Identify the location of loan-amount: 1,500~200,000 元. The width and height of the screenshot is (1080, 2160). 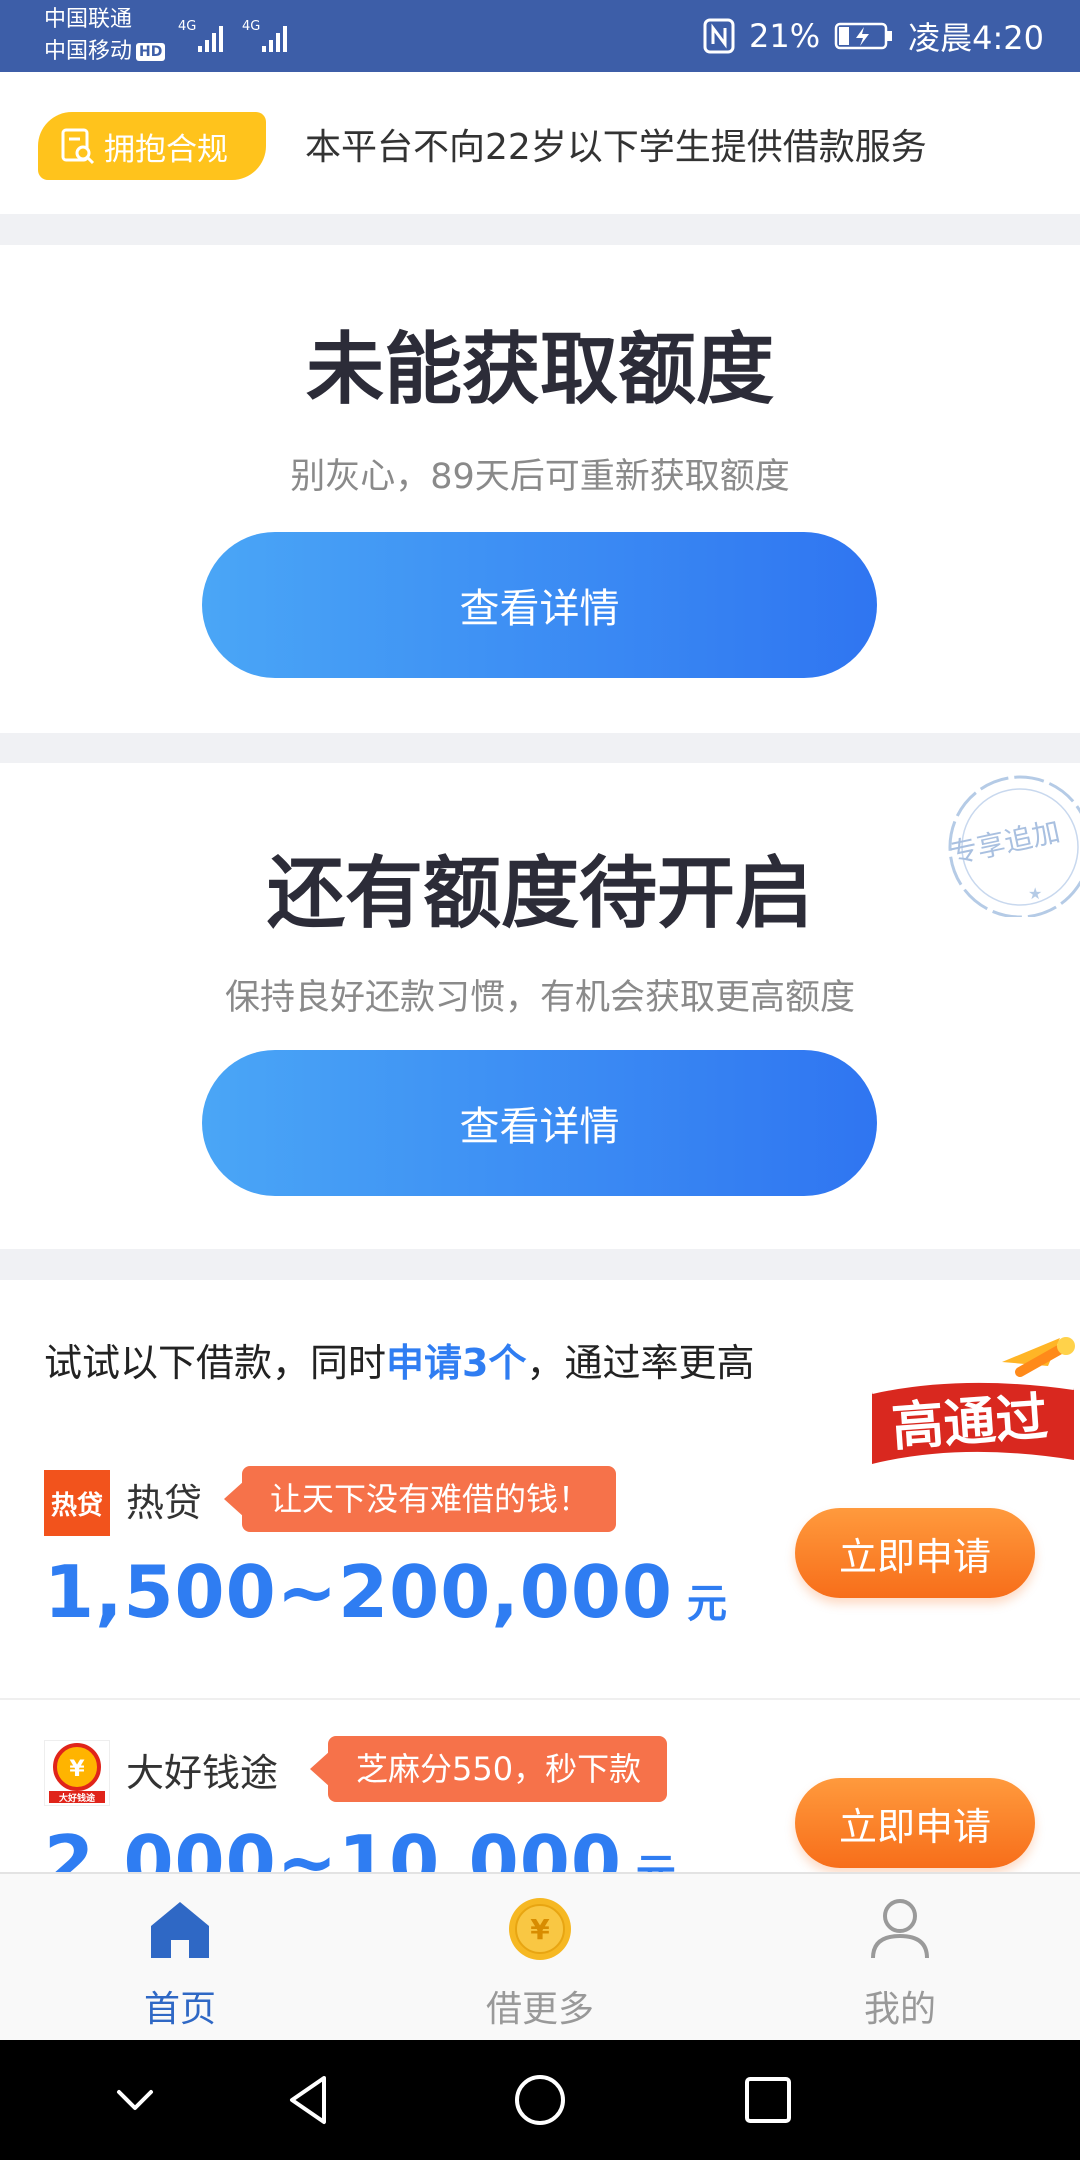
(386, 1592).